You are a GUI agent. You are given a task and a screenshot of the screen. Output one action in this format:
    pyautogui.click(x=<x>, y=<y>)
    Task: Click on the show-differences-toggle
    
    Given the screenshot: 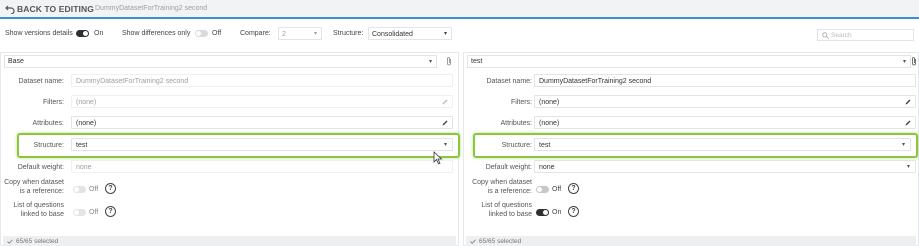 What is the action you would take?
    pyautogui.click(x=201, y=33)
    